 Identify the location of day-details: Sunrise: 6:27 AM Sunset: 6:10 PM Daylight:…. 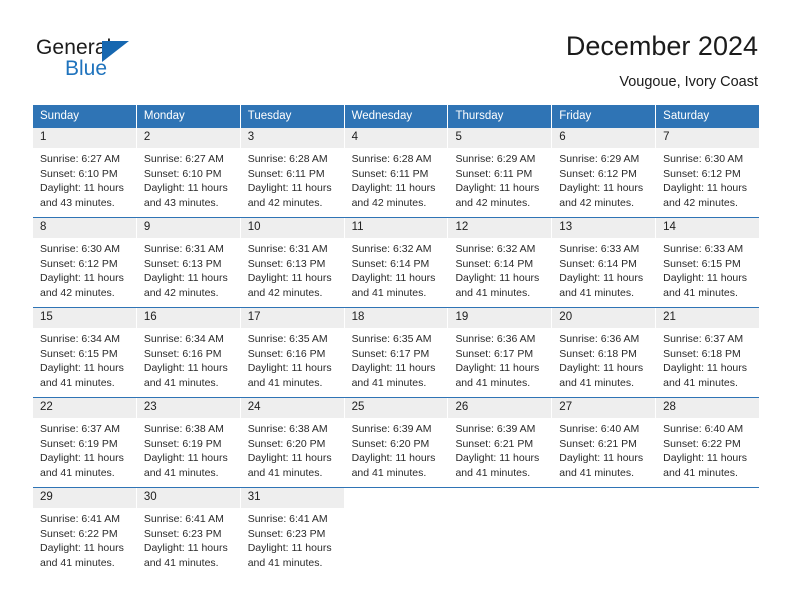
(84, 179).